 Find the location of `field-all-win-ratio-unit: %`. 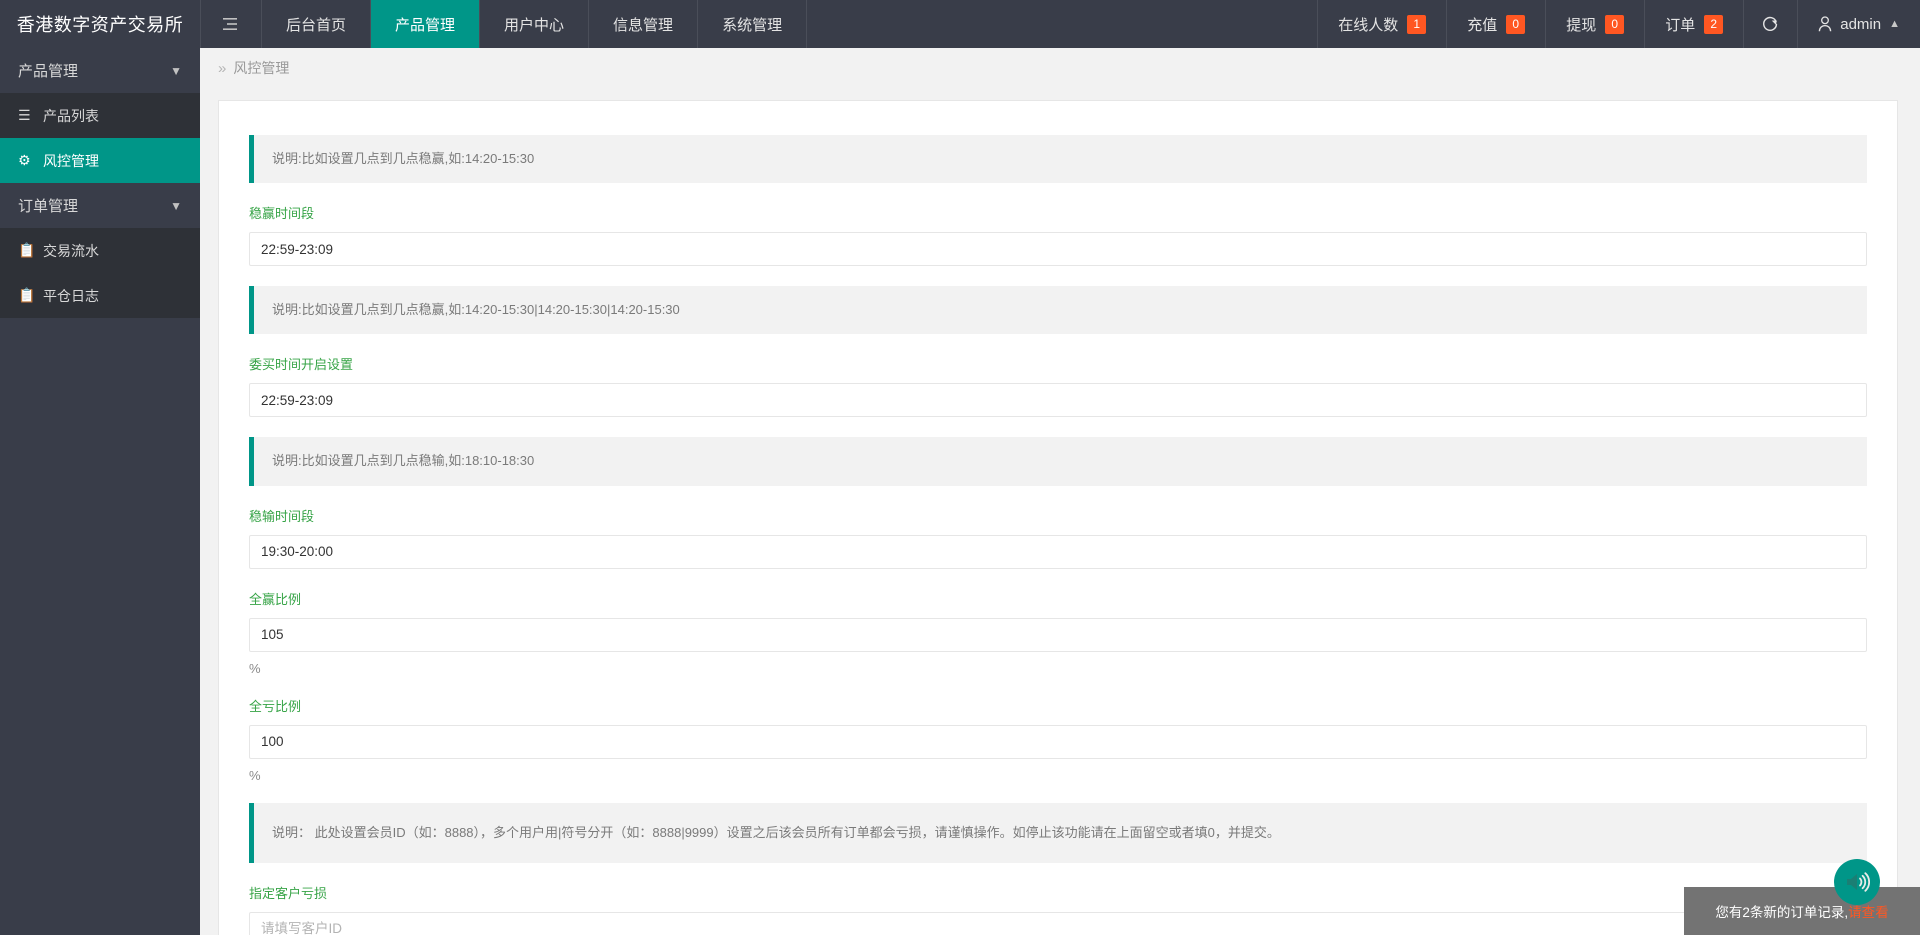

field-all-win-ratio-unit: % is located at coordinates (255, 668).